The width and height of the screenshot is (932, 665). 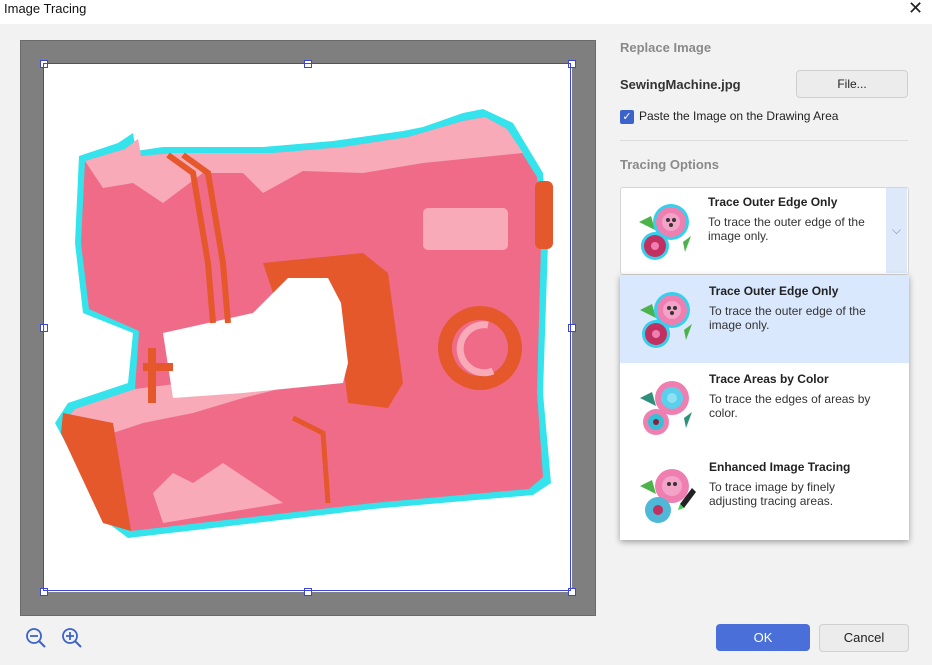 What do you see at coordinates (627, 117) in the screenshot?
I see `paste-image-checkbox: ✓` at bounding box center [627, 117].